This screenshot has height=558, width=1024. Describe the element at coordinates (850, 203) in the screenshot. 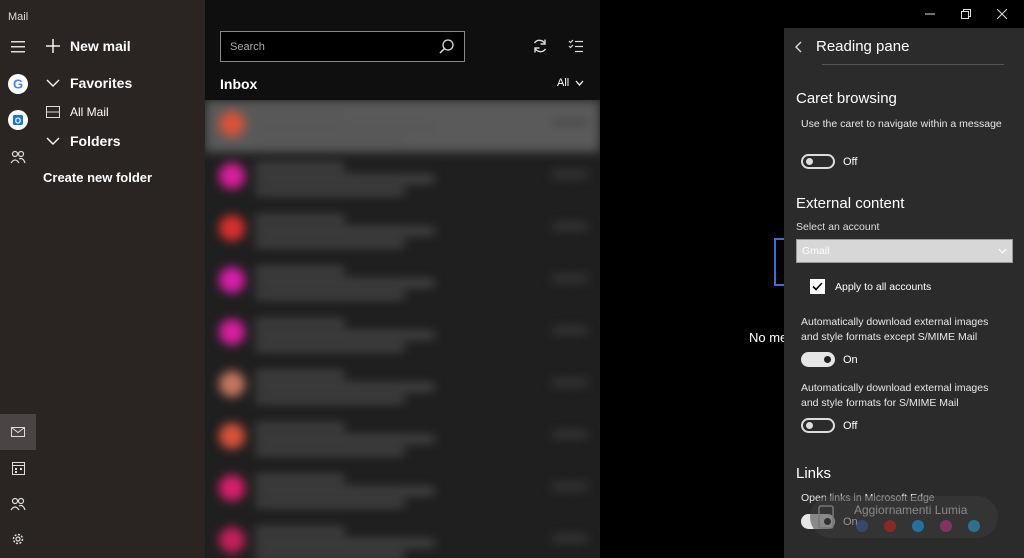

I see `external-content-title: External content` at that location.